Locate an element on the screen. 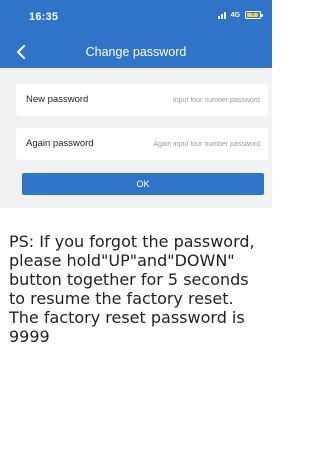 The height and width of the screenshot is (475, 320). note-line: PS: If you forgot the password, is located at coordinates (132, 241).